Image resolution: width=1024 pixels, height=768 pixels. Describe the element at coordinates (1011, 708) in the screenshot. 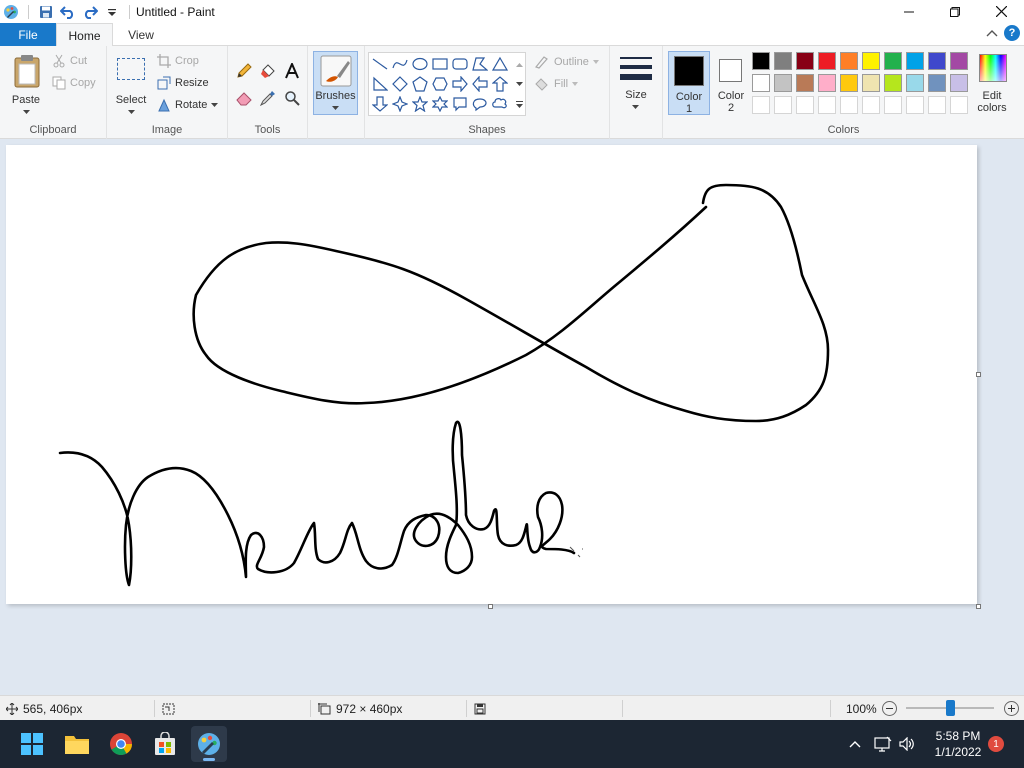

I see `zoom-in-button` at that location.